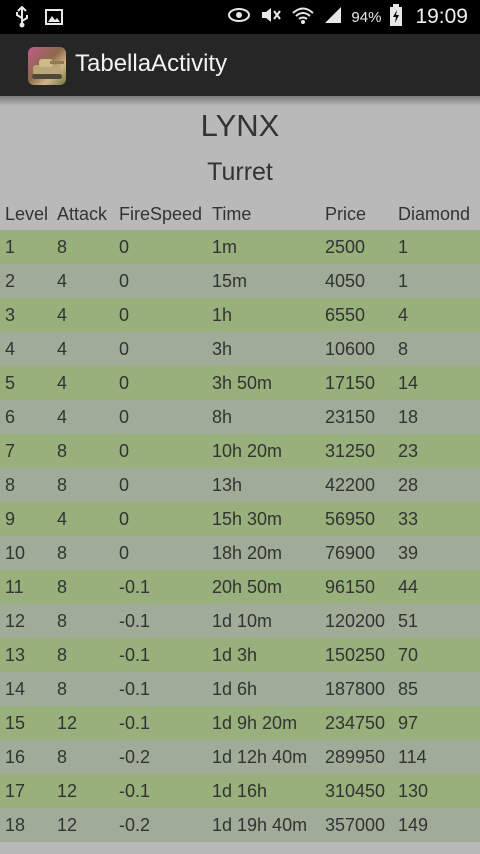 This screenshot has width=480, height=854. I want to click on cell-diamond: 130, so click(413, 790).